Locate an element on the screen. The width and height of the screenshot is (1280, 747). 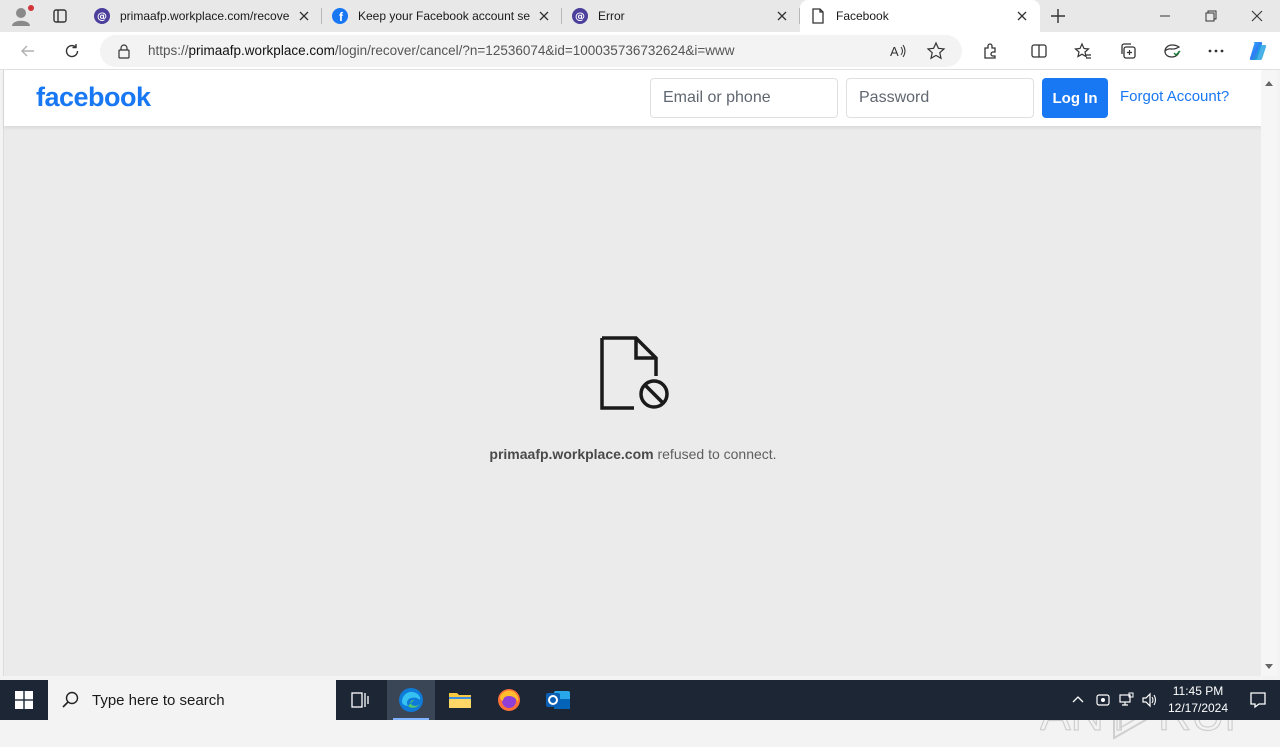
edge-app-icon is located at coordinates (411, 700).